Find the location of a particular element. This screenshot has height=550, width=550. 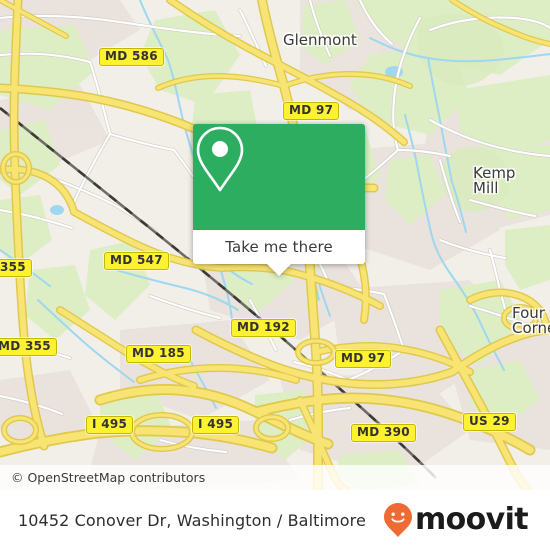

road-shield-md-355: MD 355 is located at coordinates (28, 347).